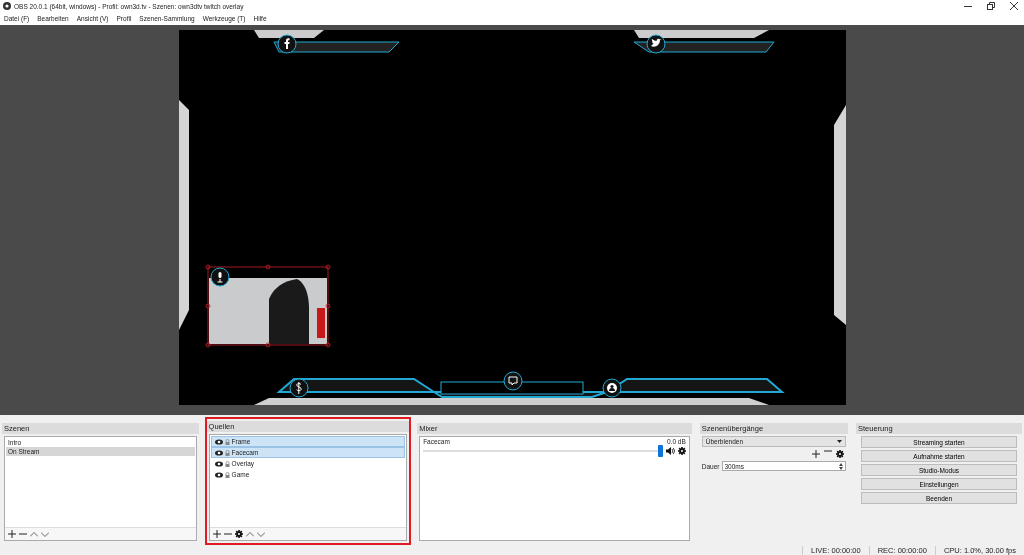 This screenshot has width=1024, height=555. Describe the element at coordinates (839, 441) in the screenshot. I see `dropdown-caret-icon` at that location.